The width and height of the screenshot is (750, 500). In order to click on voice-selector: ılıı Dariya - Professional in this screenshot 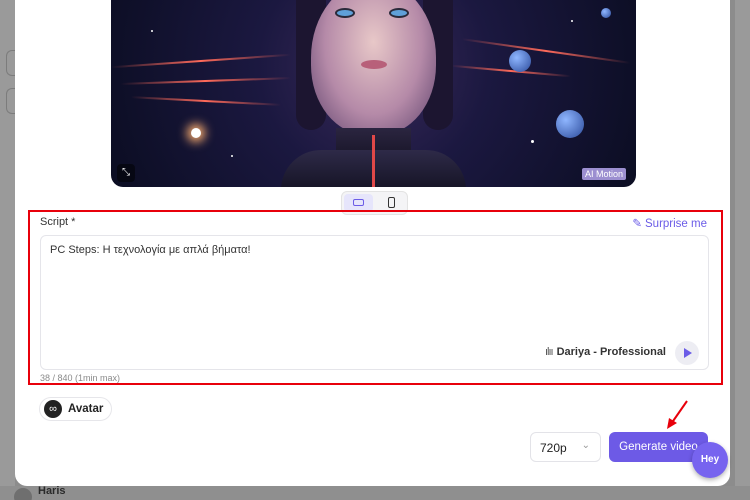, I will do `click(605, 352)`.